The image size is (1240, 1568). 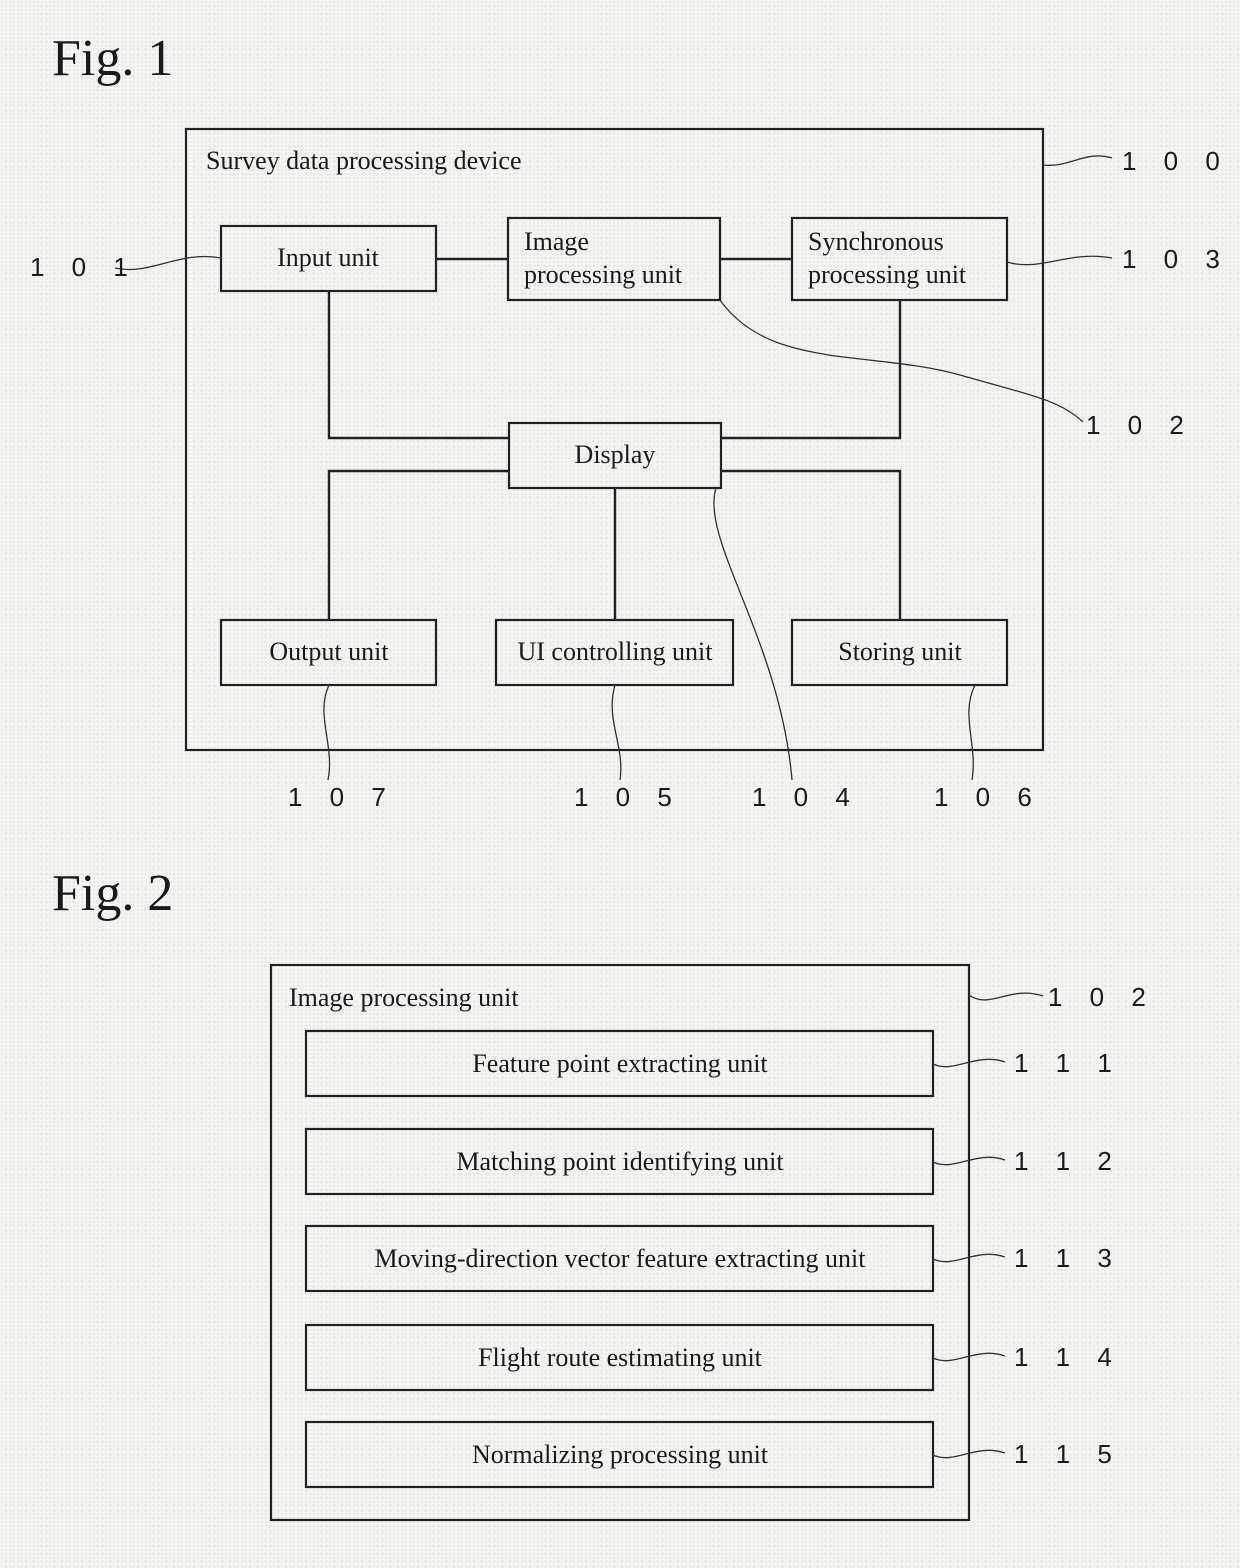 What do you see at coordinates (1176, 259) in the screenshot?
I see `ref-103: 1 0 3` at bounding box center [1176, 259].